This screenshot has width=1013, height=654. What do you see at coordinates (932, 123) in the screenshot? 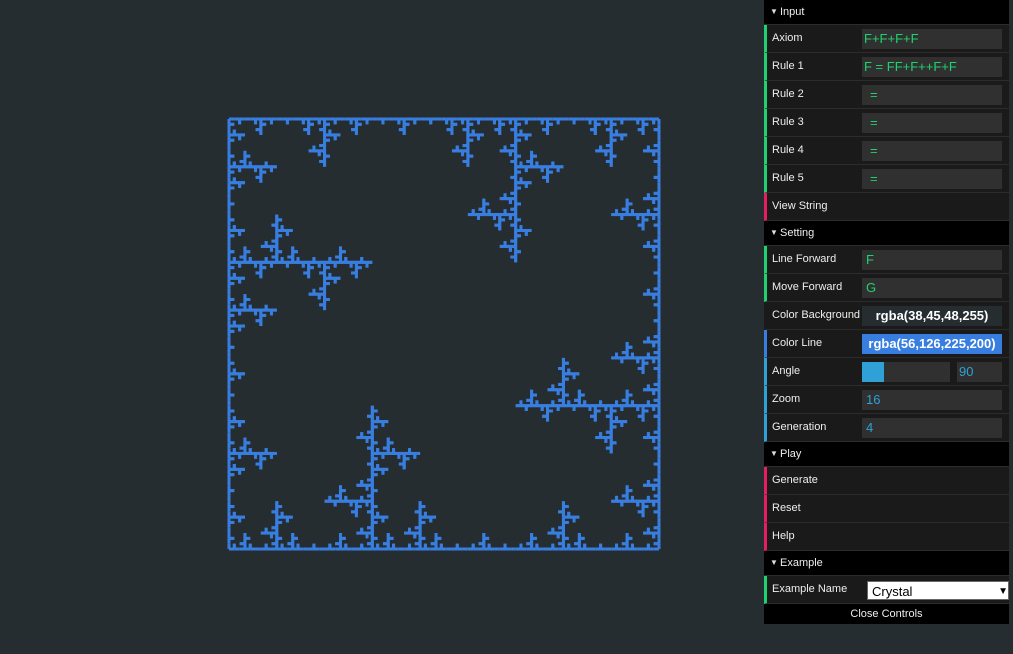
I see `rule3-input: =` at bounding box center [932, 123].